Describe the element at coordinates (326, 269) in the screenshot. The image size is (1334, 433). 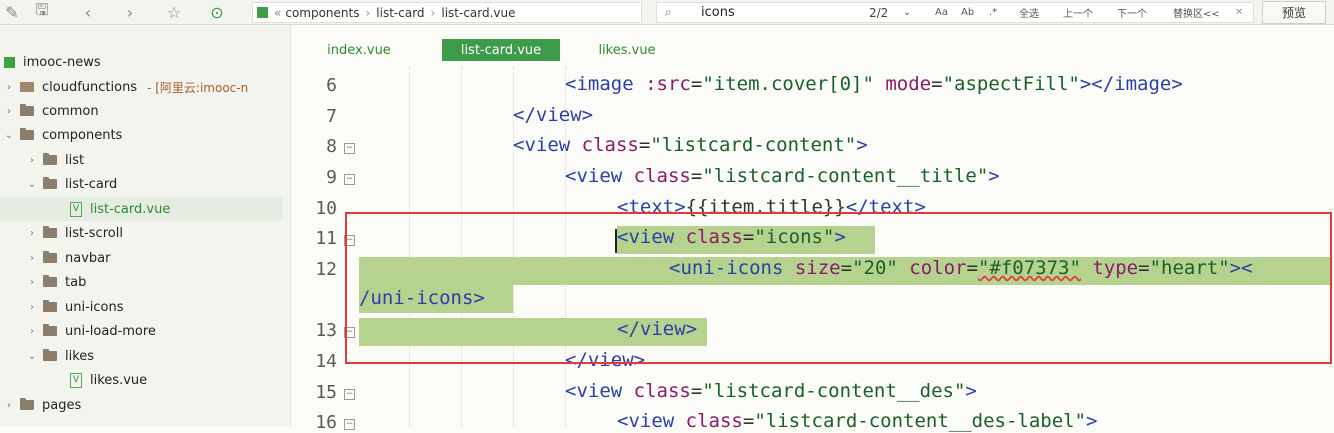
I see `line-number: 12` at that location.